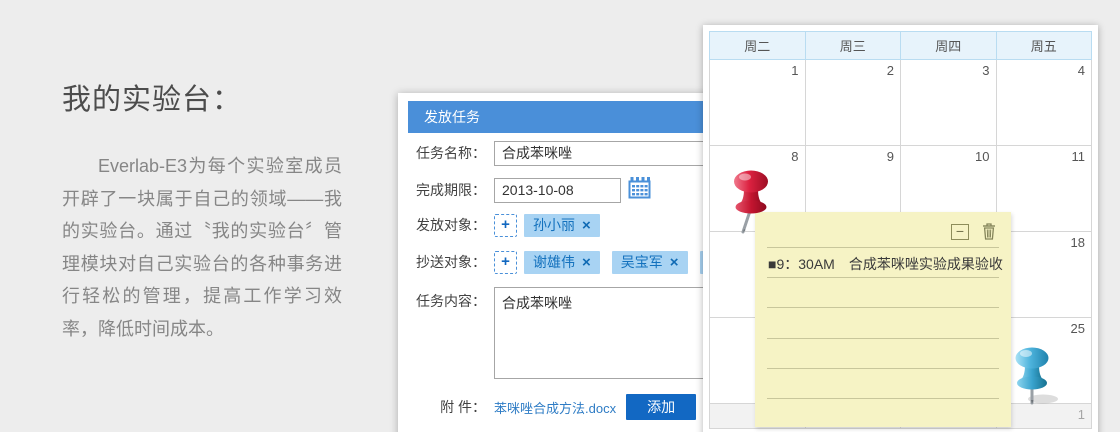 Image resolution: width=1120 pixels, height=432 pixels. I want to click on assignee-tag: 孙小丽 ×, so click(562, 225).